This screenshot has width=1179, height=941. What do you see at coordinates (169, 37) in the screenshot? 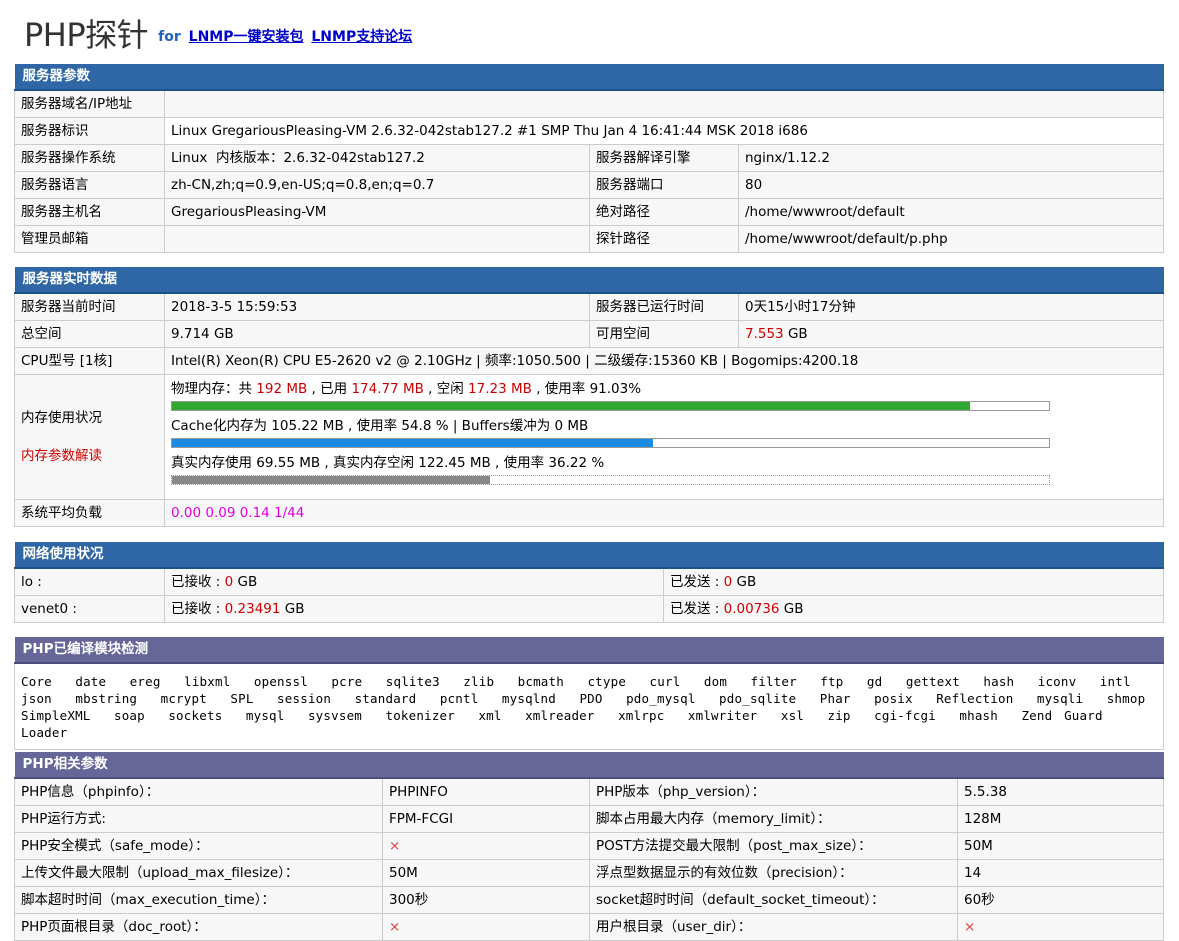
I see `for-label: for` at bounding box center [169, 37].